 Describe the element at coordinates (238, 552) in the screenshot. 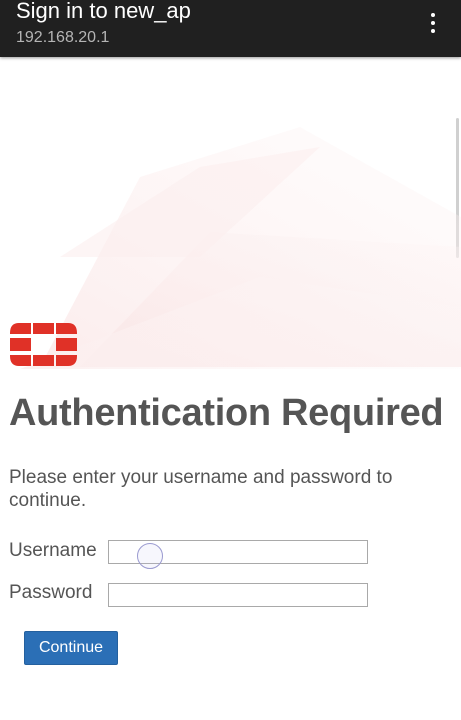

I see `username-input` at that location.